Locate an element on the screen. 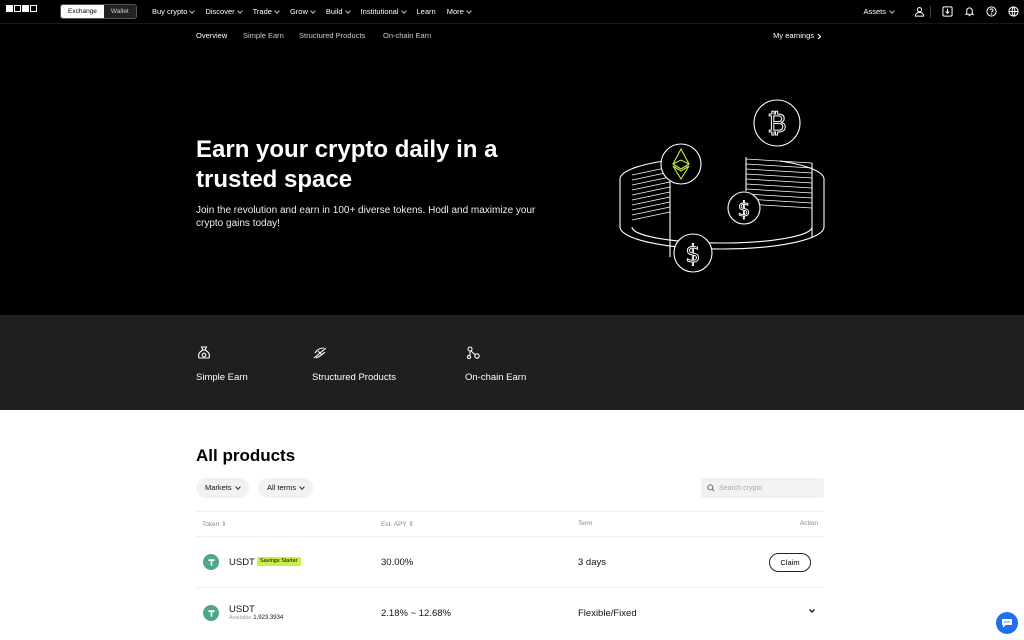 Image resolution: width=1024 pixels, height=640 pixels. filter-label: All terms is located at coordinates (282, 487).